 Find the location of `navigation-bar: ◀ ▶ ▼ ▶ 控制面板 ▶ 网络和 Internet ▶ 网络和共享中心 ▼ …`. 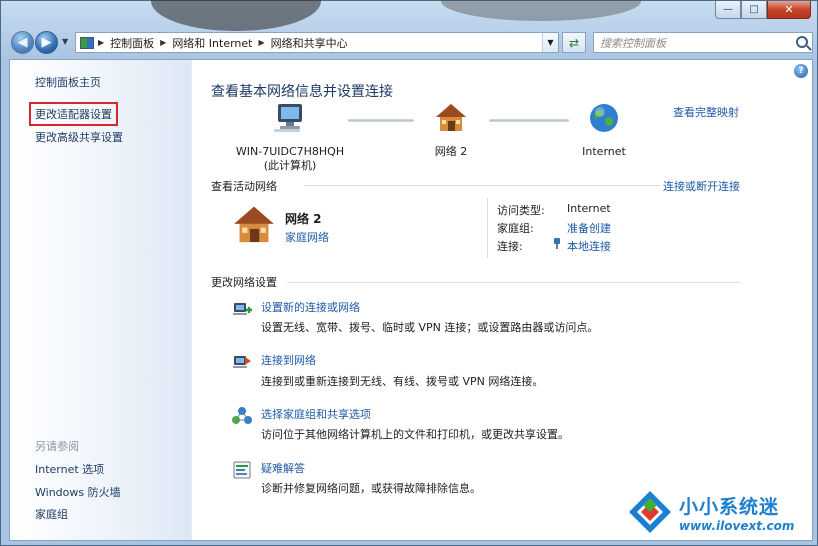

navigation-bar: ◀ ▶ ▼ ▶ 控制面板 ▶ 网络和 Internet ▶ 网络和共享中心 ▼ … is located at coordinates (411, 43).